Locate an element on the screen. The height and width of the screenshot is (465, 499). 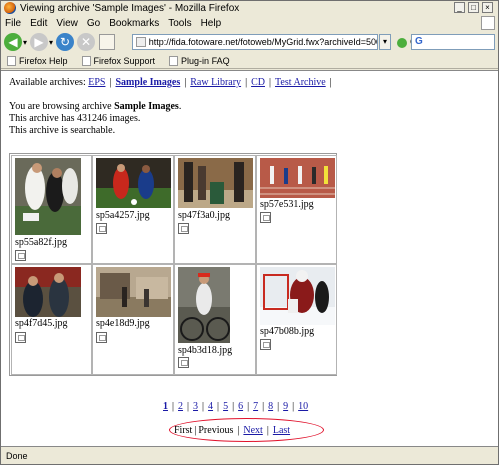
thumbnail-image-street is located at coordinates (215, 183).